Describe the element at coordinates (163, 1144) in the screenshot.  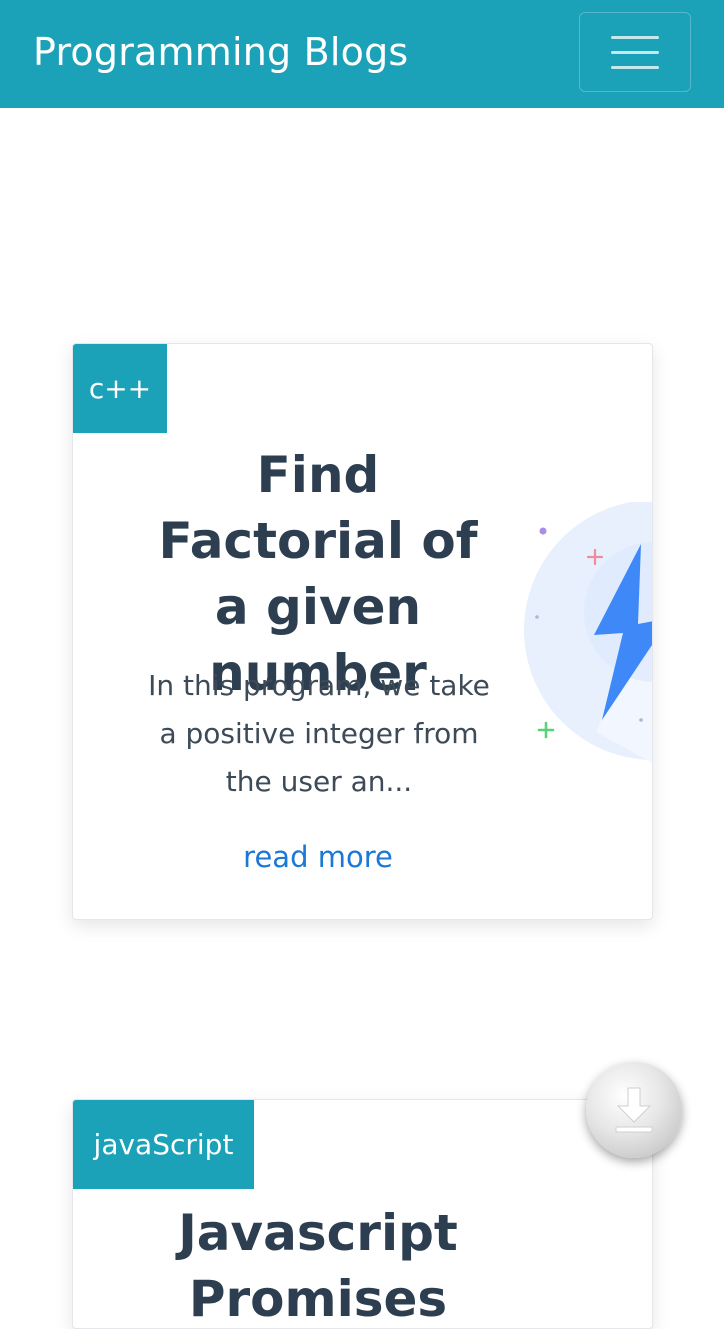
I see `category-badge: javaScript` at that location.